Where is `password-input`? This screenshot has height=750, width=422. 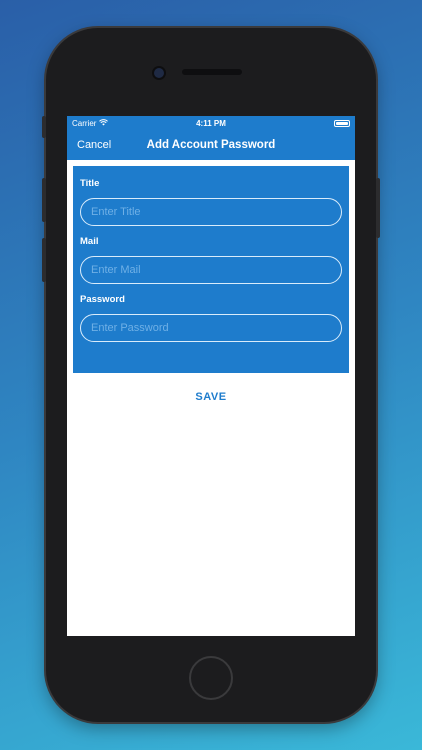 password-input is located at coordinates (211, 328).